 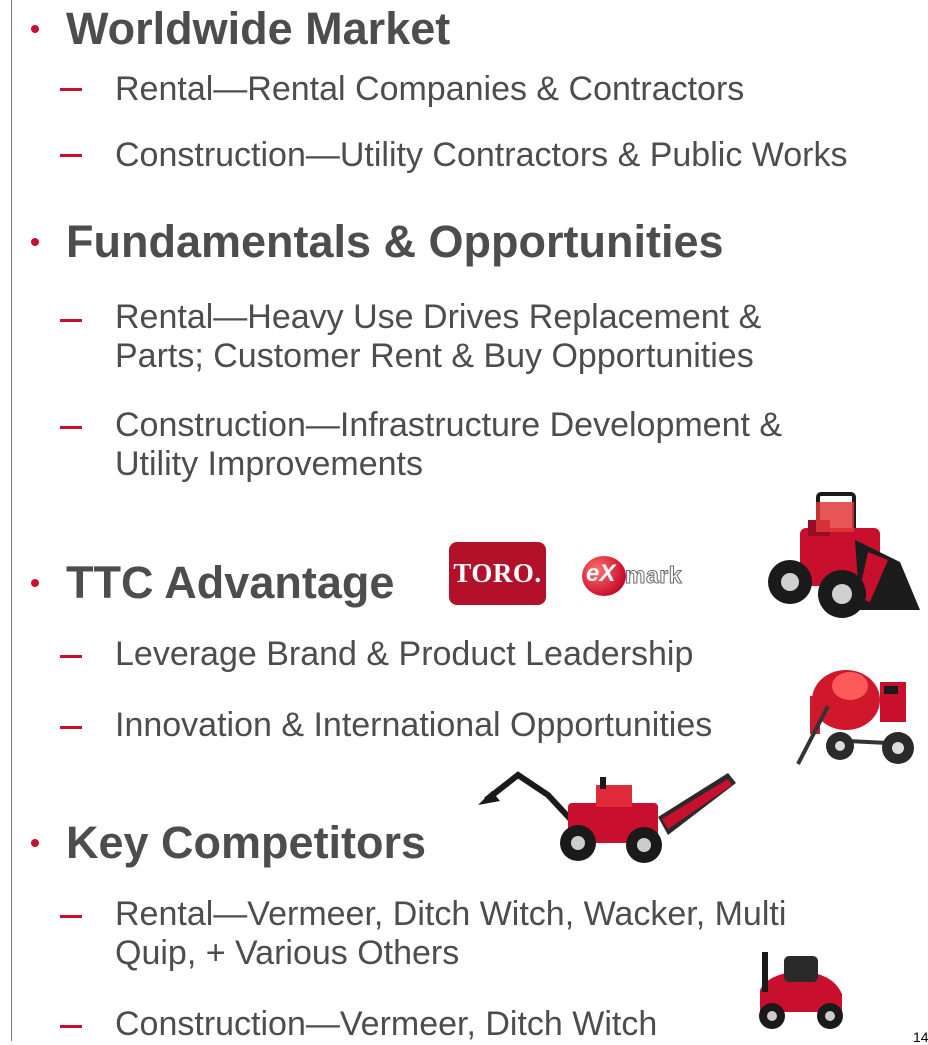 What do you see at coordinates (844, 555) in the screenshot?
I see `compact-loader-icon` at bounding box center [844, 555].